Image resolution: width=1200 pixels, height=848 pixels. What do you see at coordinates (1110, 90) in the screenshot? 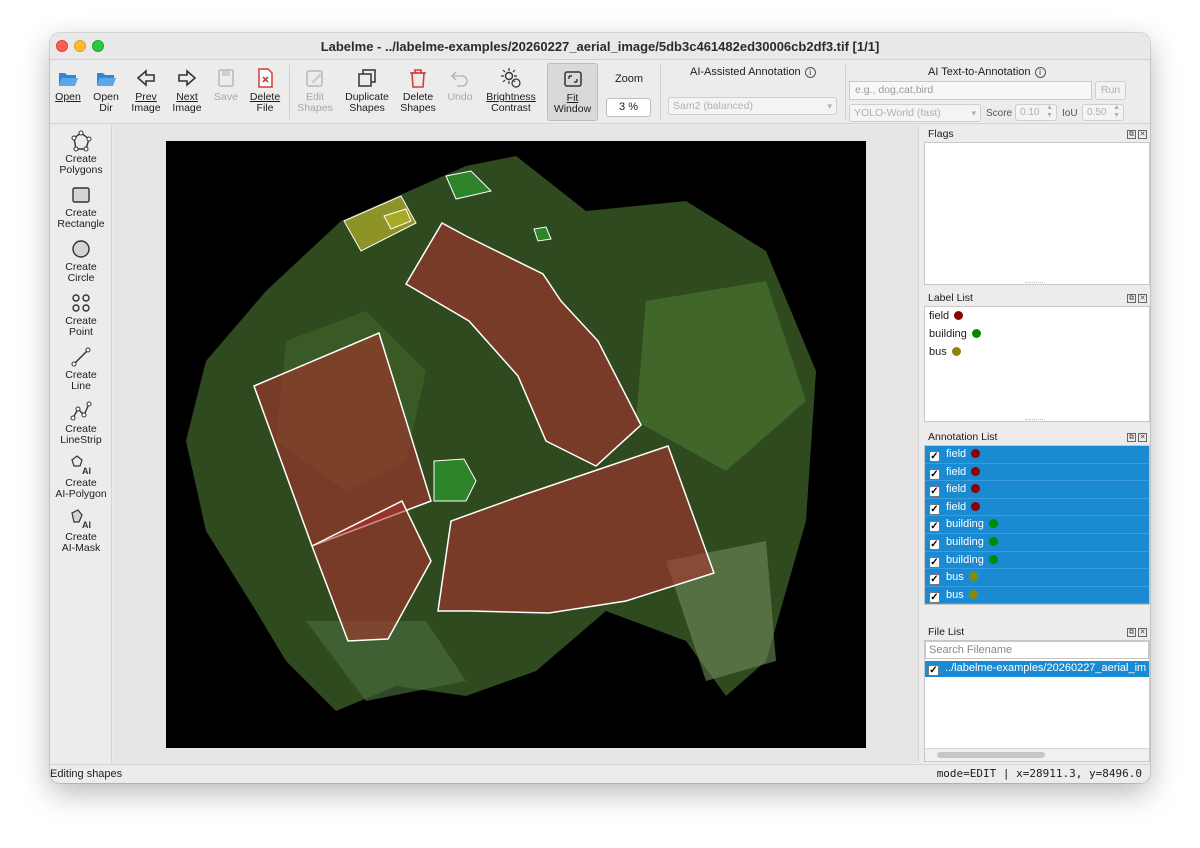
I see `run-button: Run` at bounding box center [1110, 90].